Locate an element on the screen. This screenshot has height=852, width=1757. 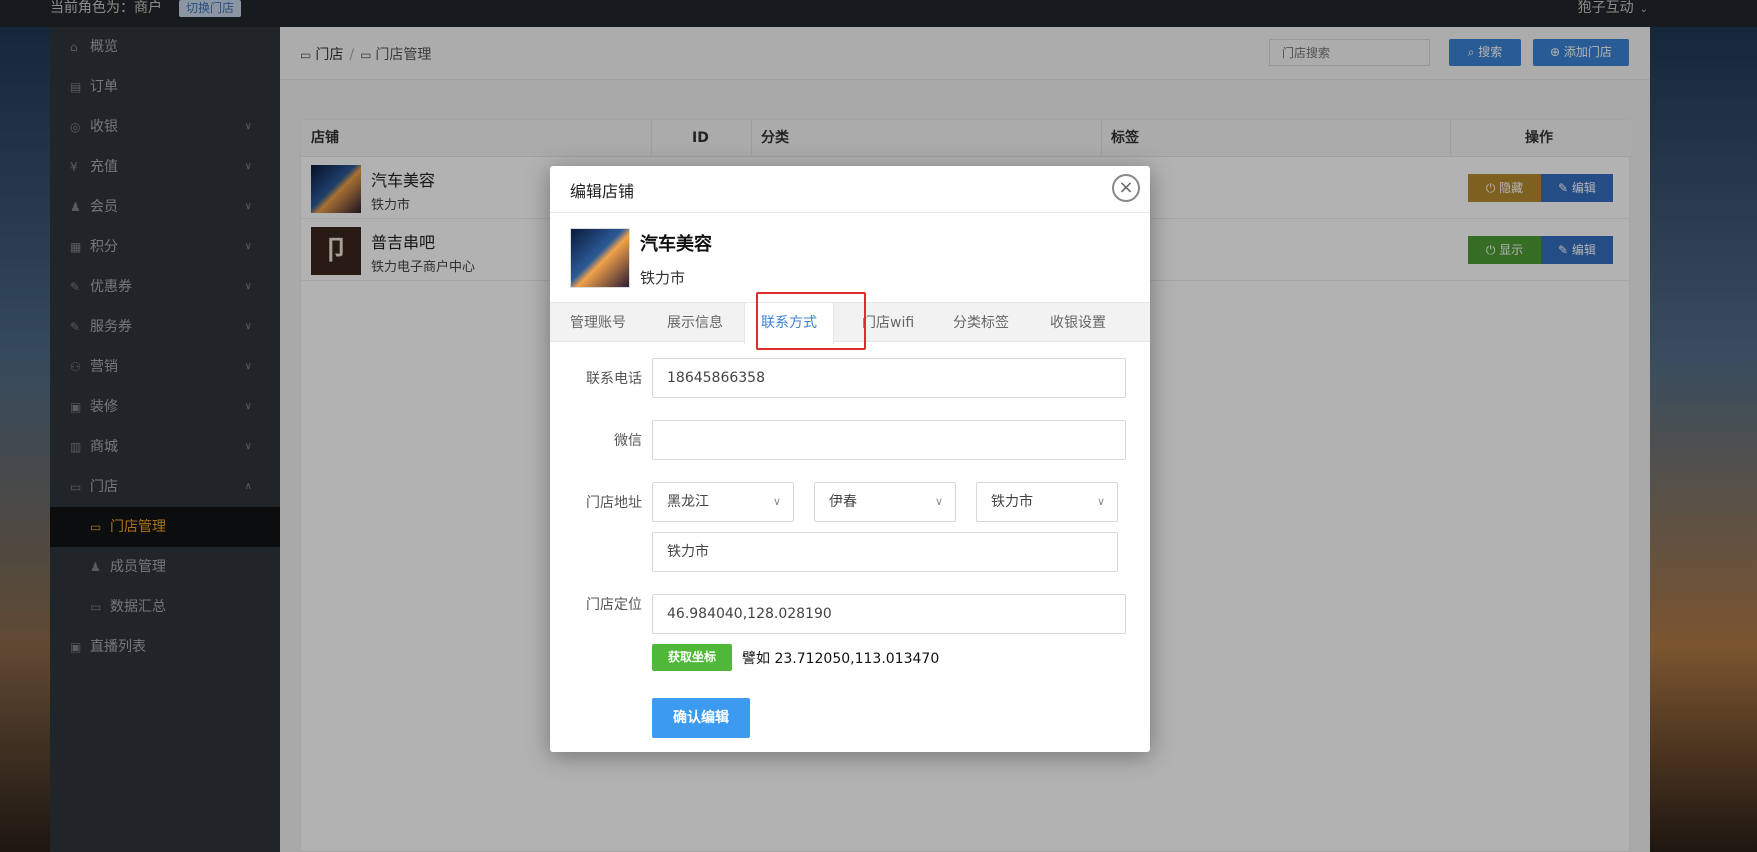
modal-title: 编辑店铺 is located at coordinates (602, 191).